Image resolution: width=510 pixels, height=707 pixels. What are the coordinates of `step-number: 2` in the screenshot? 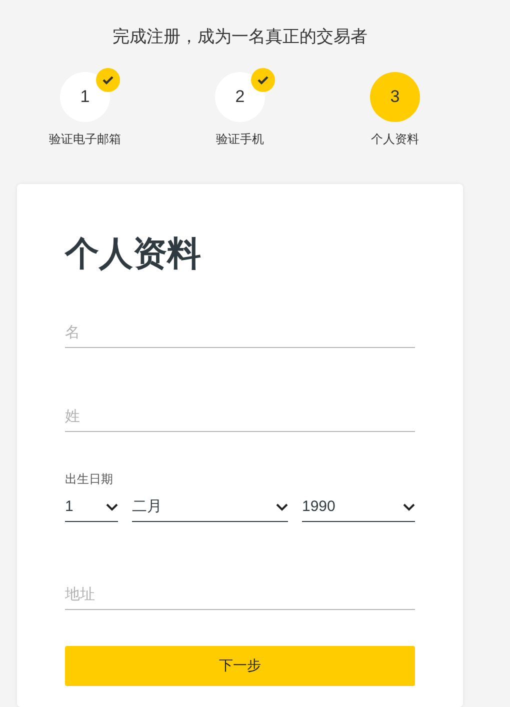 It's located at (240, 97).